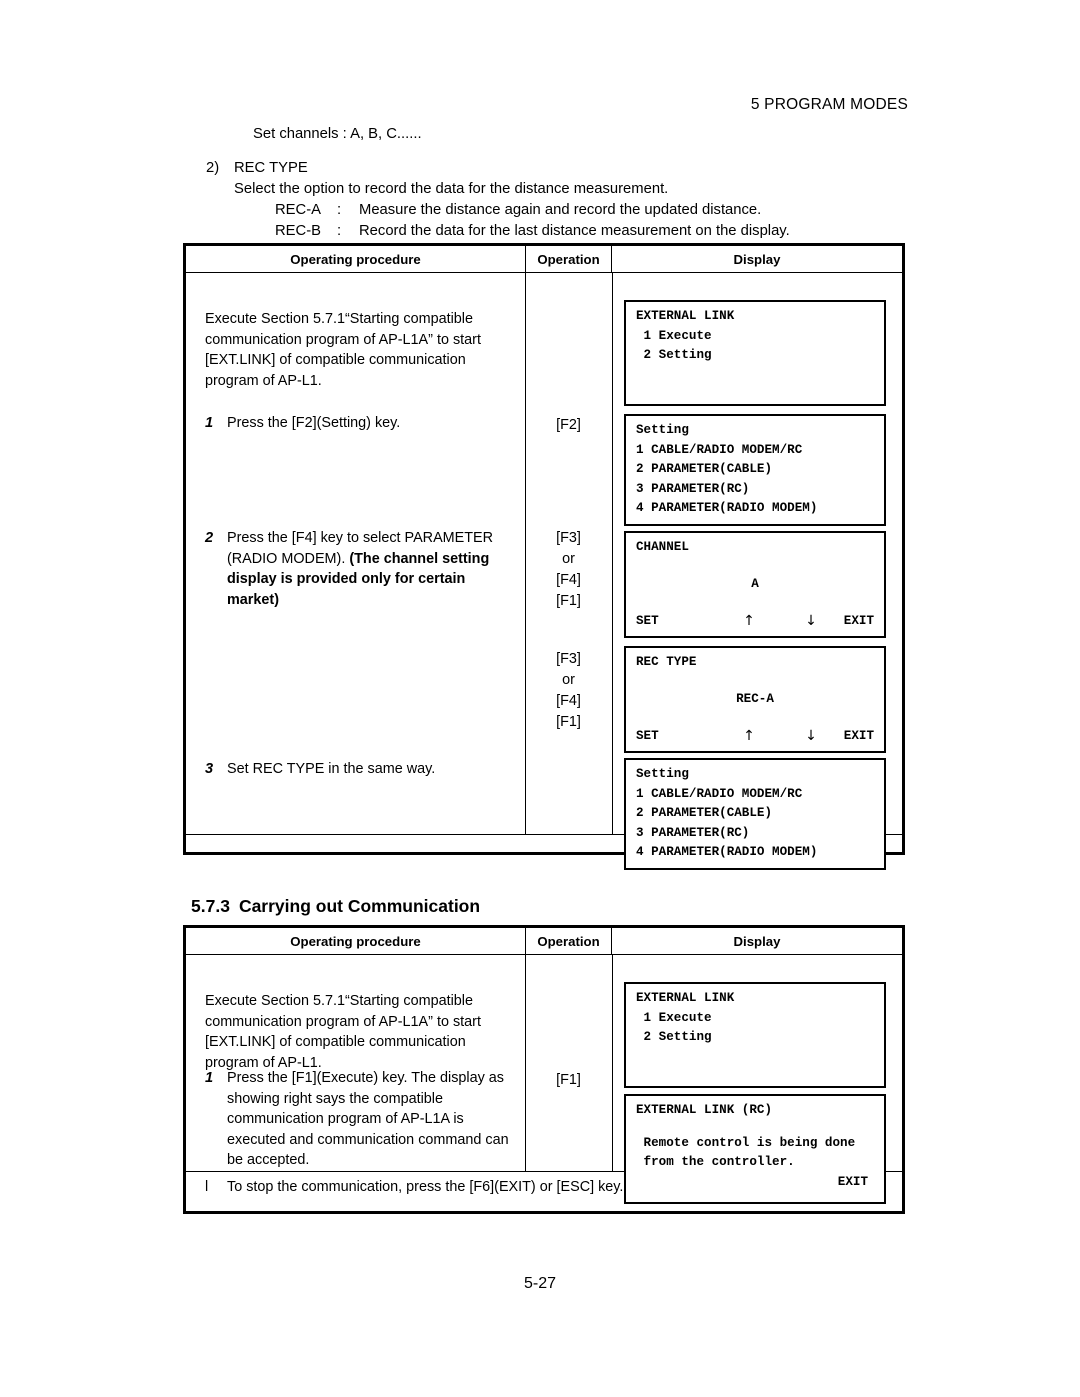 This screenshot has height=1397, width=1080. What do you see at coordinates (568, 570) in the screenshot?
I see `table-1-operation-step-2: [F3] or [F4] [F1]` at bounding box center [568, 570].